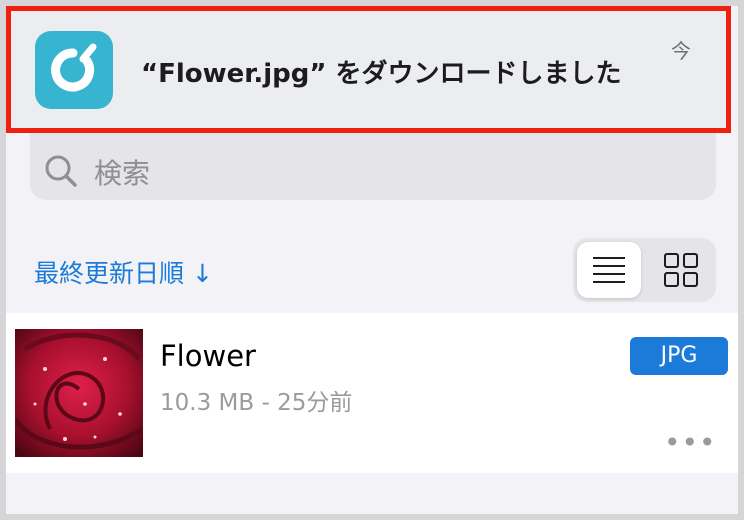 The height and width of the screenshot is (520, 744). I want to click on file-thumbnail, so click(79, 393).